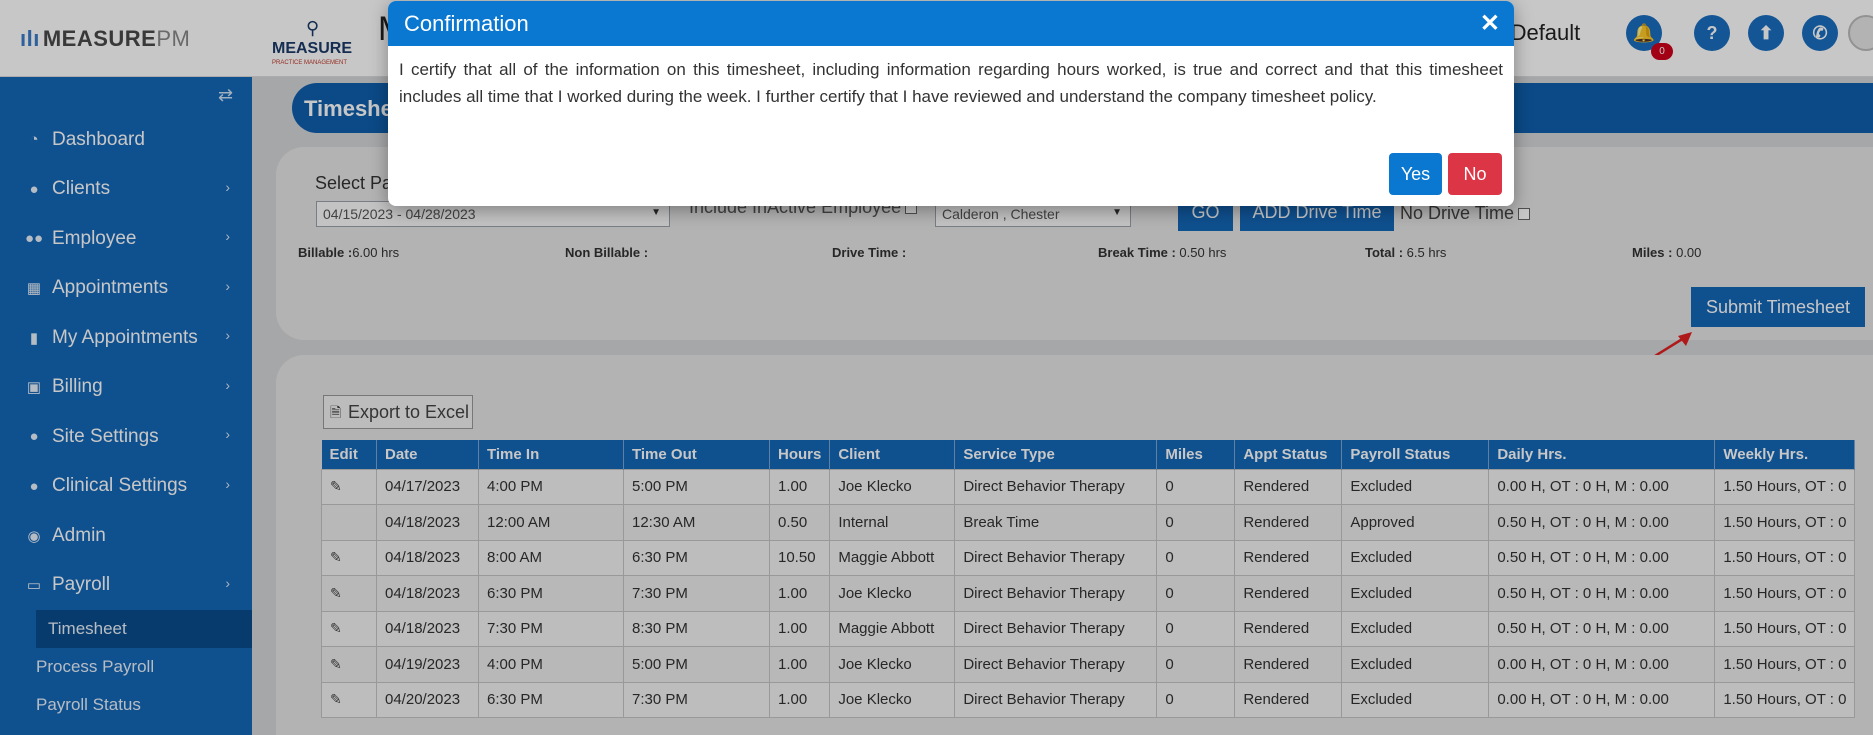 Image resolution: width=1873 pixels, height=735 pixels. What do you see at coordinates (1475, 174) in the screenshot?
I see `no-button: No` at bounding box center [1475, 174].